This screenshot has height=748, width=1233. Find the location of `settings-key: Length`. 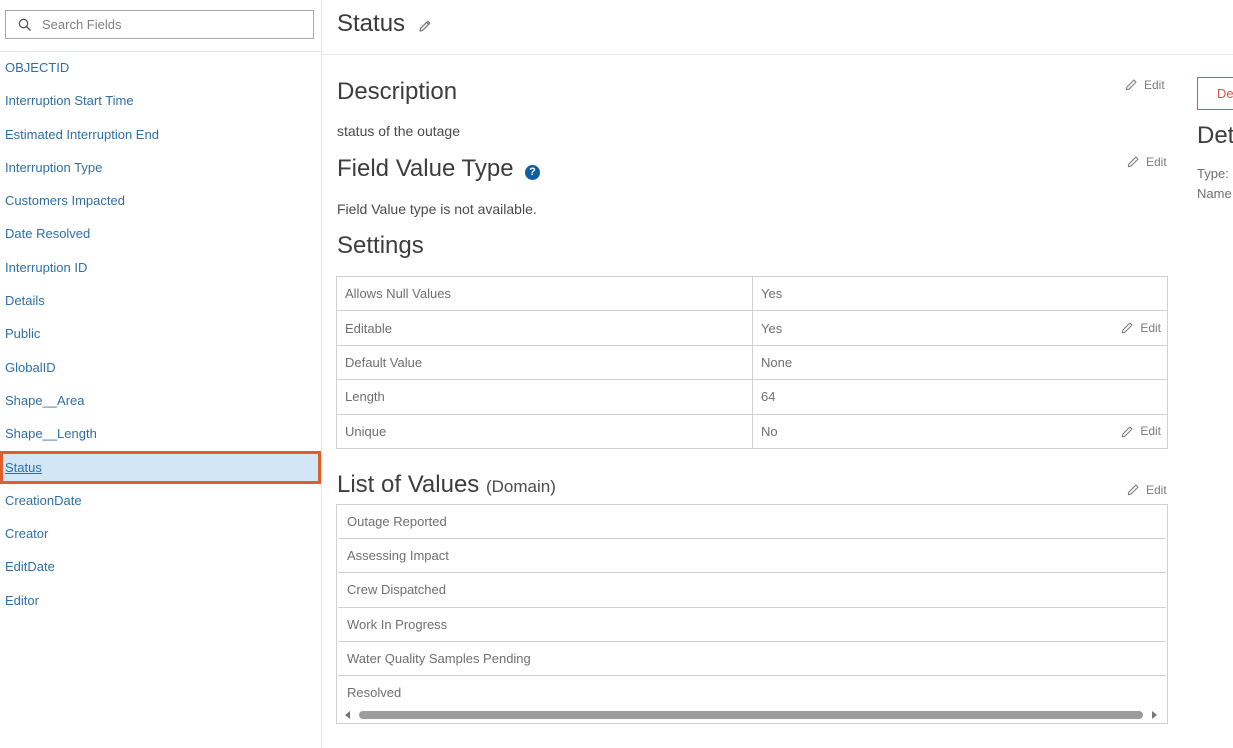

settings-key: Length is located at coordinates (544, 397).